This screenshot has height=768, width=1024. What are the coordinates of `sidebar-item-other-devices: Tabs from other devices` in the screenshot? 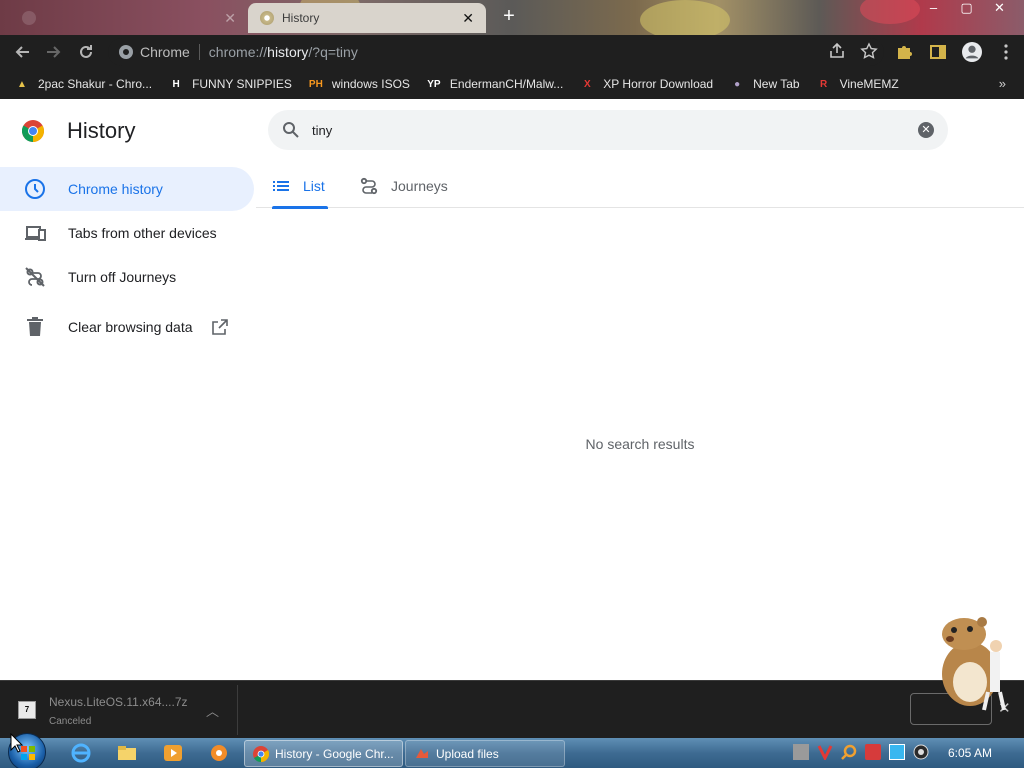 It's located at (127, 233).